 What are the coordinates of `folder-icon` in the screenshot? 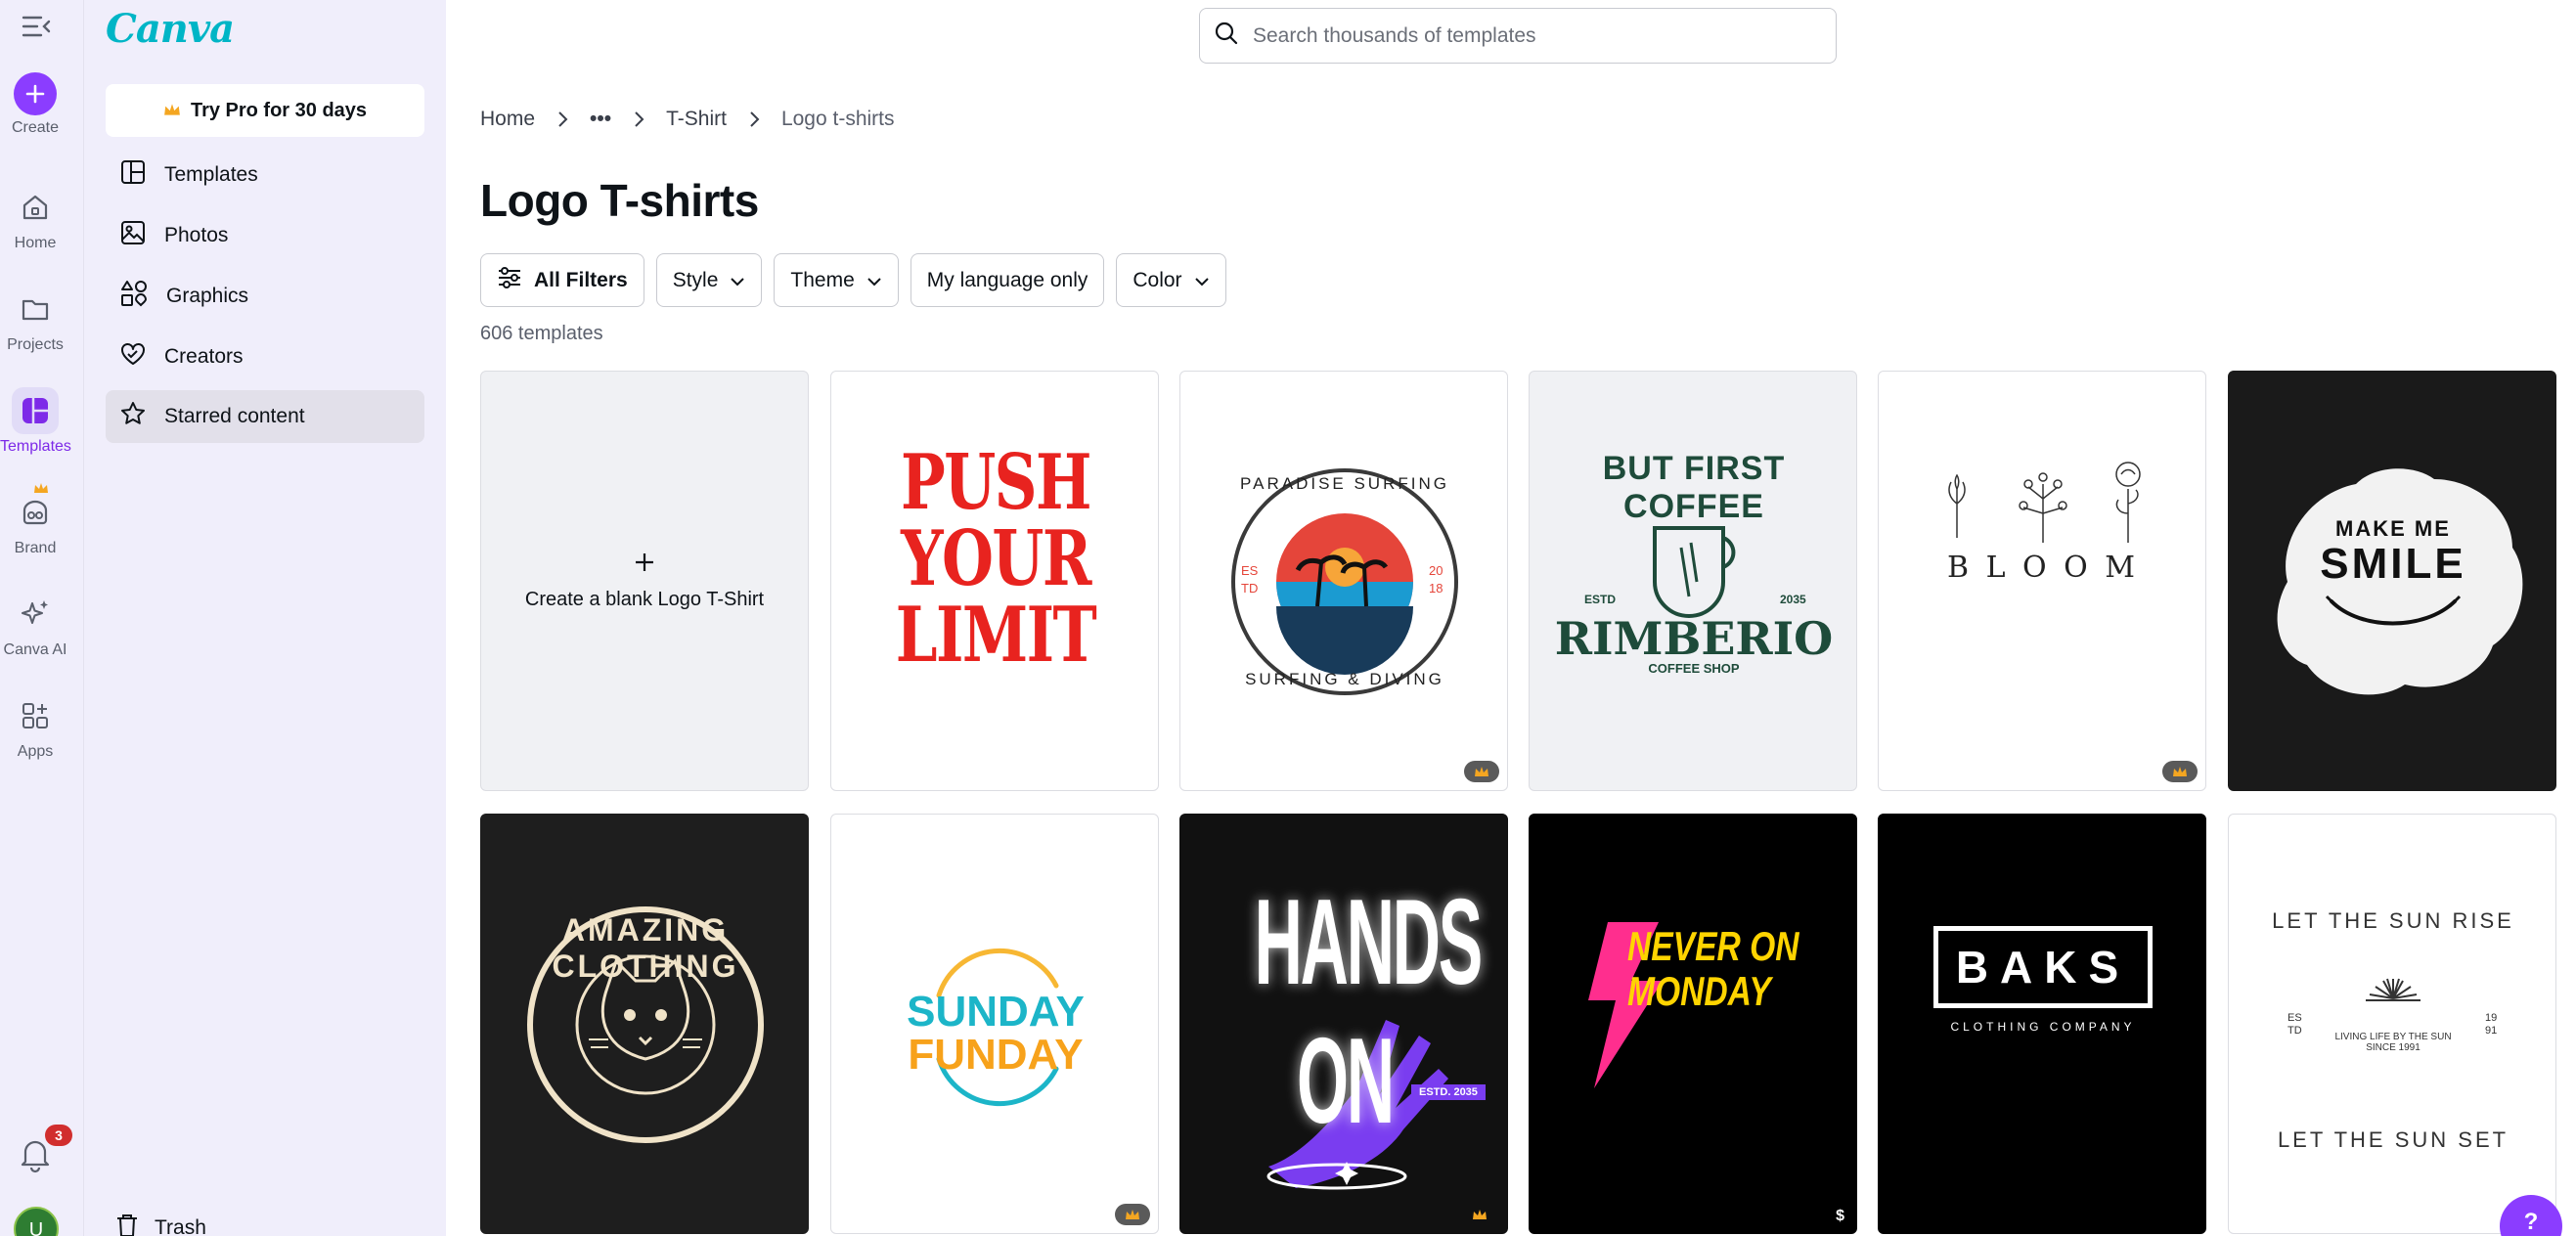 It's located at (35, 309).